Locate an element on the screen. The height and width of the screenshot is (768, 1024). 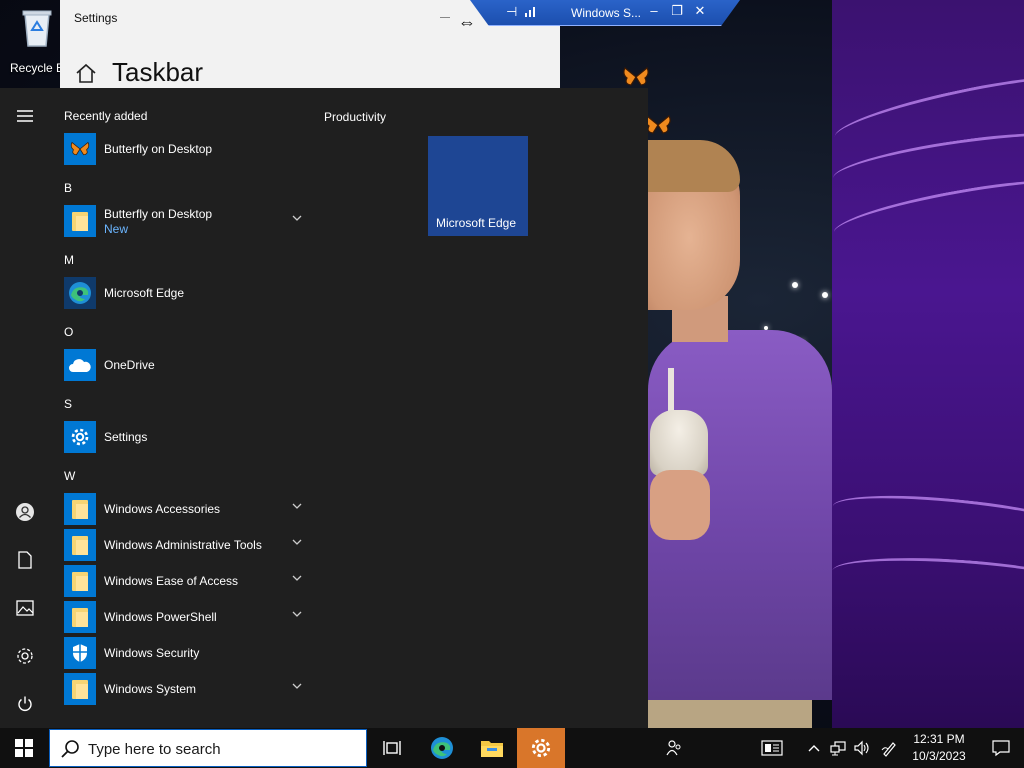
task-view-icon is located at coordinates (392, 748).